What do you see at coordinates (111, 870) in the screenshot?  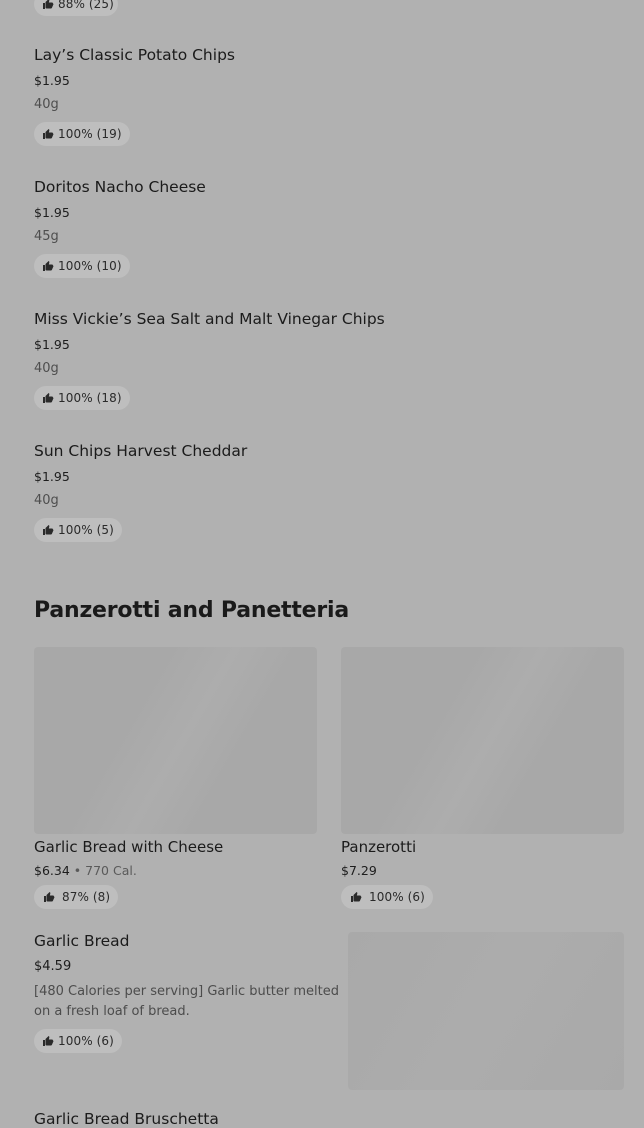 I see `item-calories: 770 Cal.` at bounding box center [111, 870].